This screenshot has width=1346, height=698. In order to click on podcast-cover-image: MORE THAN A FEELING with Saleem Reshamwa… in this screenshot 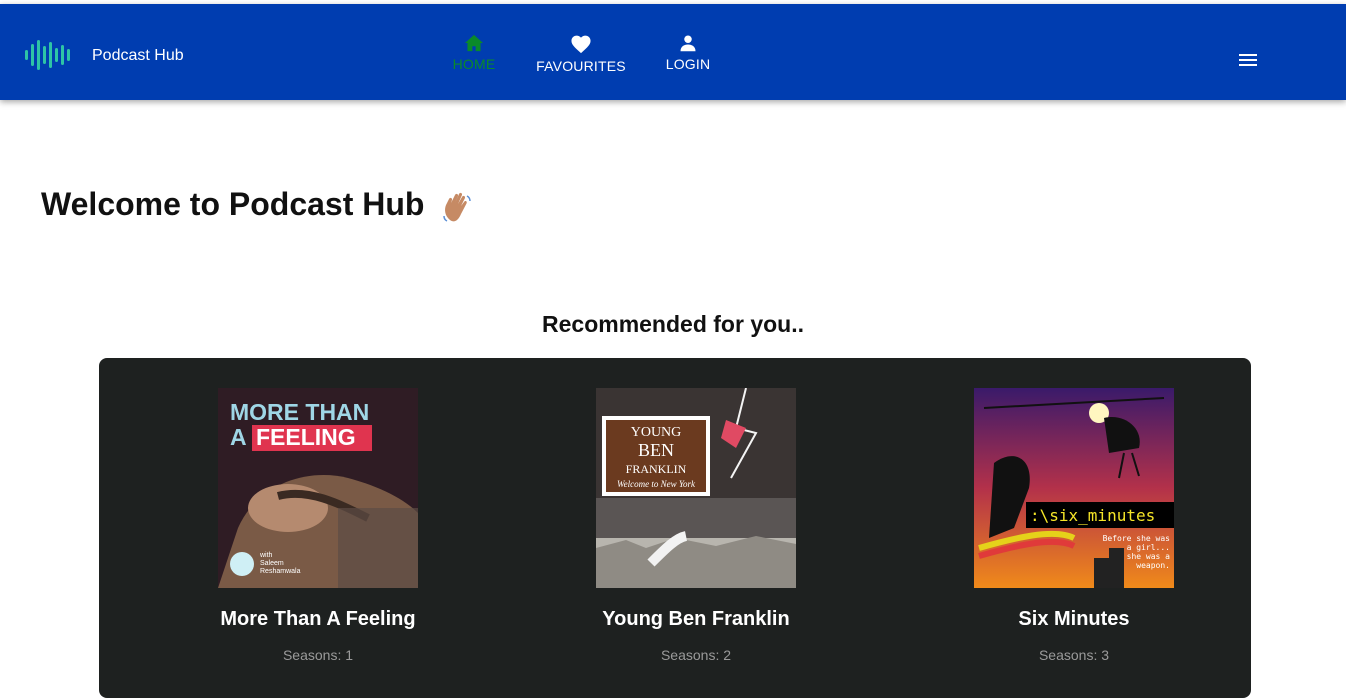, I will do `click(318, 488)`.